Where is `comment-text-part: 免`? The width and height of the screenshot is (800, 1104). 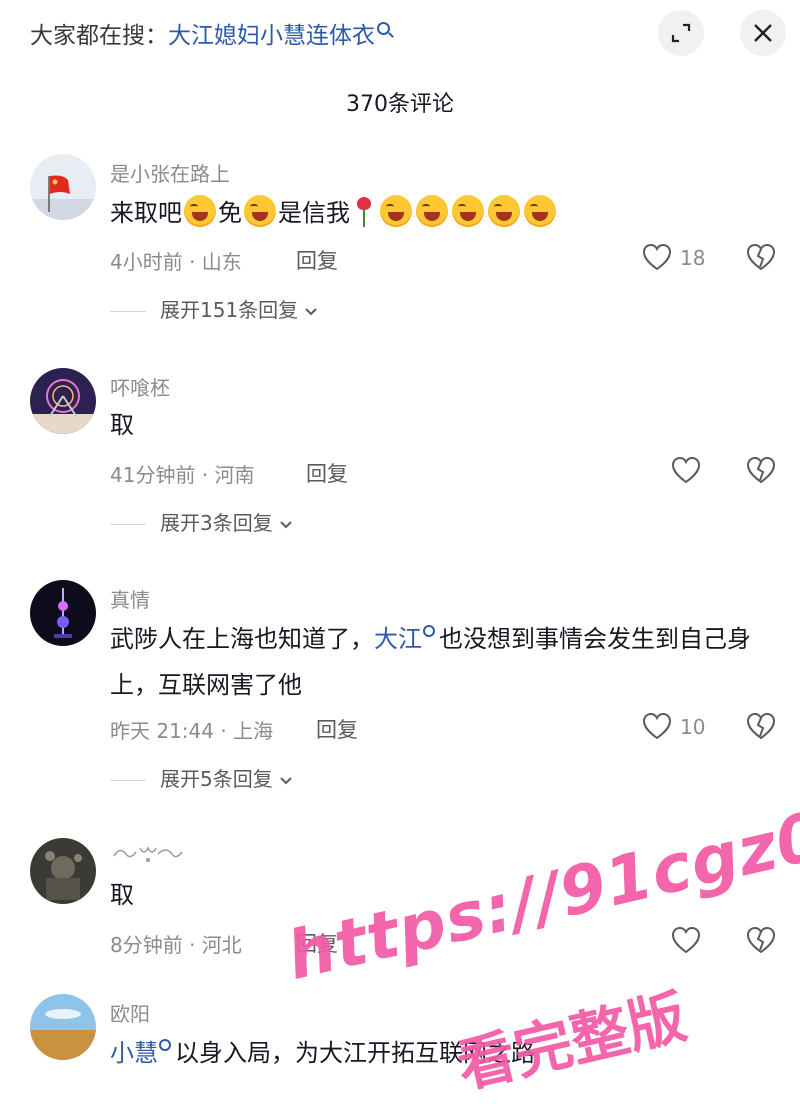
comment-text-part: 免 is located at coordinates (230, 213).